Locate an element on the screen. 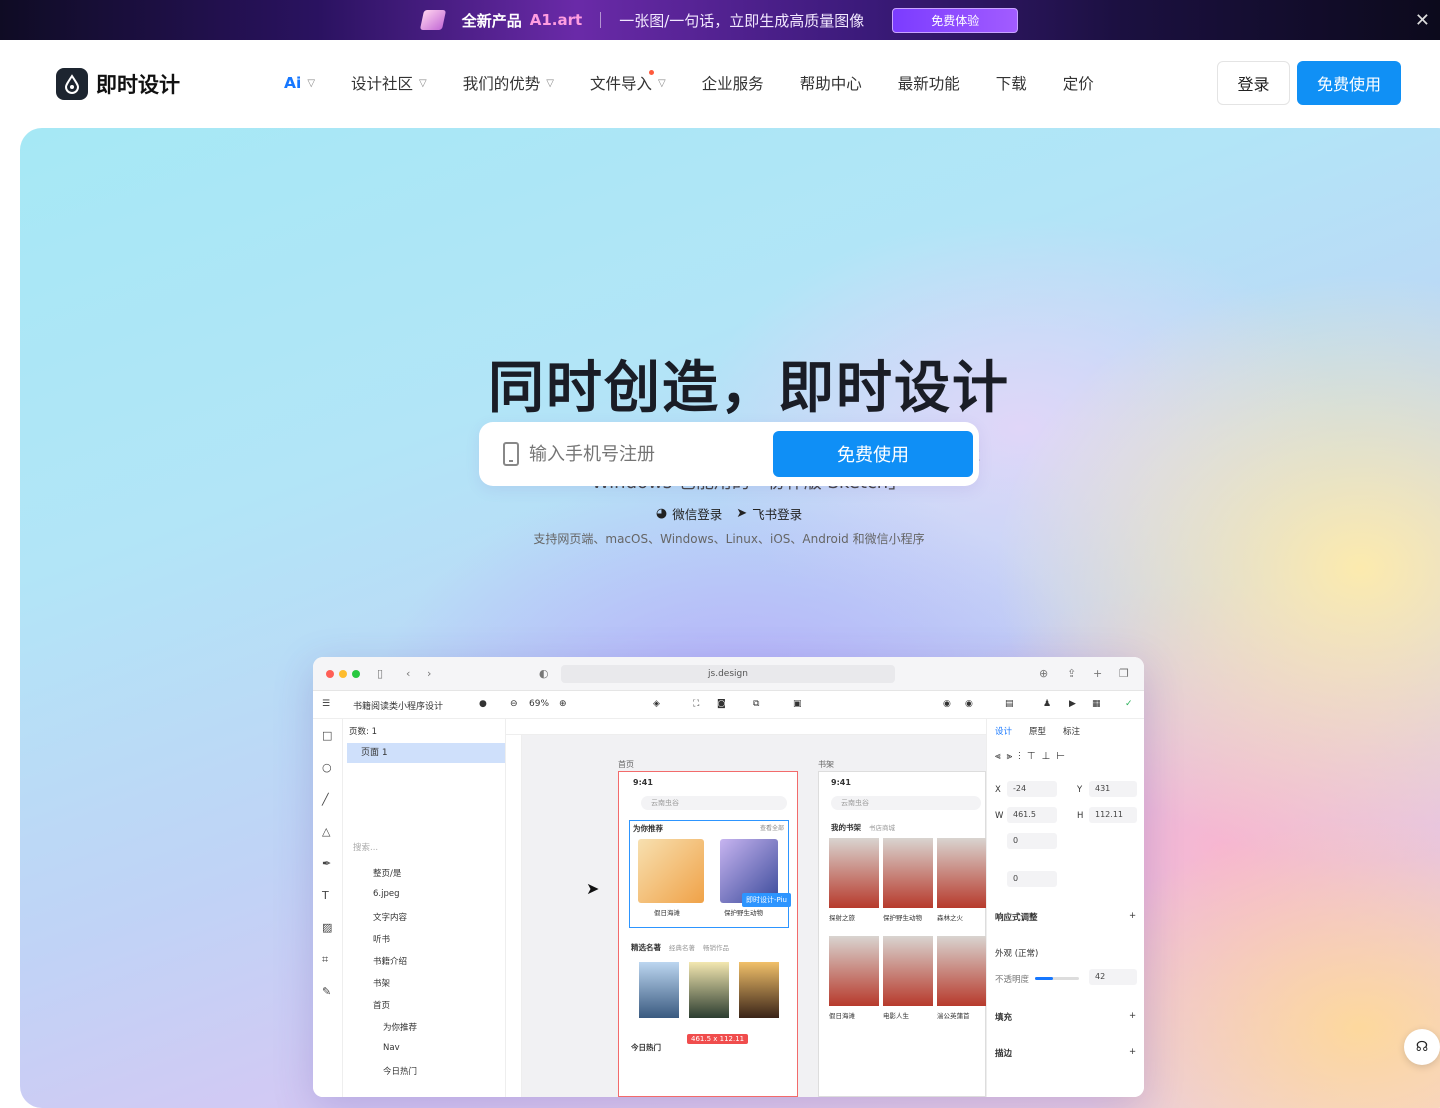 This screenshot has height=1108, width=1440. logo-text: 即时设计 is located at coordinates (138, 85).